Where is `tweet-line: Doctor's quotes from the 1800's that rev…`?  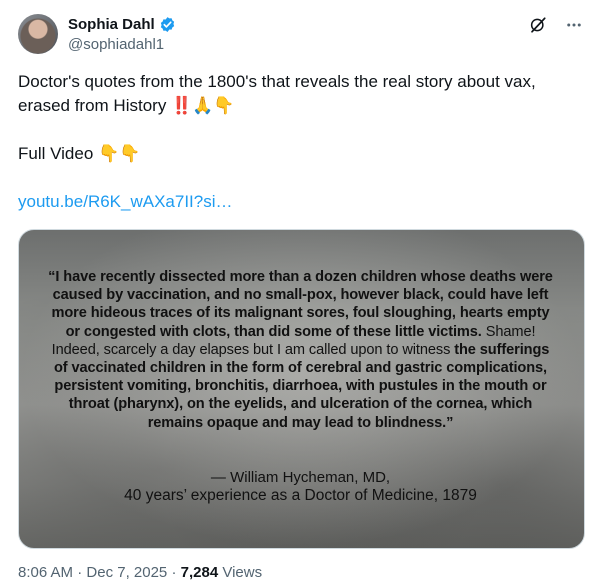
tweet-line: Doctor's quotes from the 1800's that rev… is located at coordinates (277, 81).